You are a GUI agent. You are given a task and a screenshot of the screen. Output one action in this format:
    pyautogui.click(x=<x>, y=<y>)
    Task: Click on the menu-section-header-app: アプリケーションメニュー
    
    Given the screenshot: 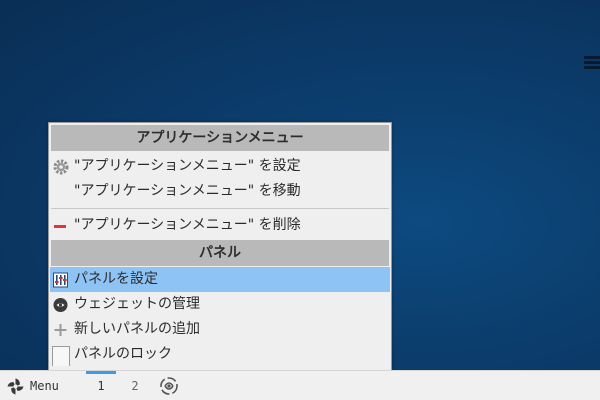 What is the action you would take?
    pyautogui.click(x=220, y=138)
    